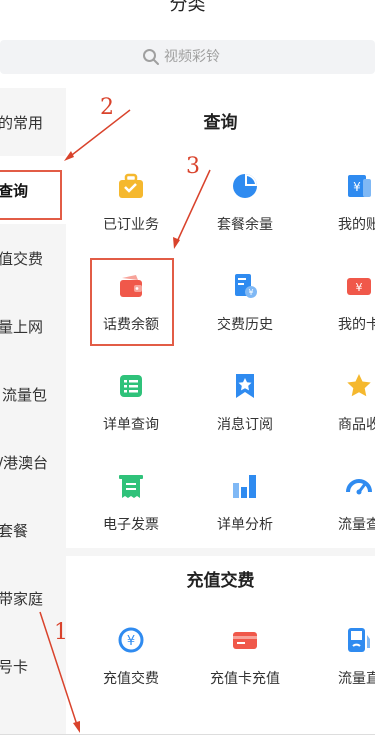 This screenshot has width=375, height=746. I want to click on sidebar-item-frequent: 的常用, so click(33, 122).